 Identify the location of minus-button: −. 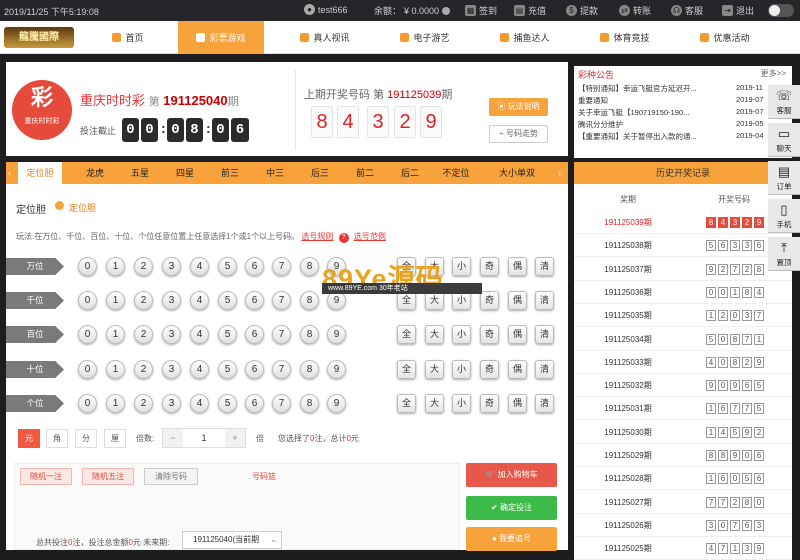
(173, 438).